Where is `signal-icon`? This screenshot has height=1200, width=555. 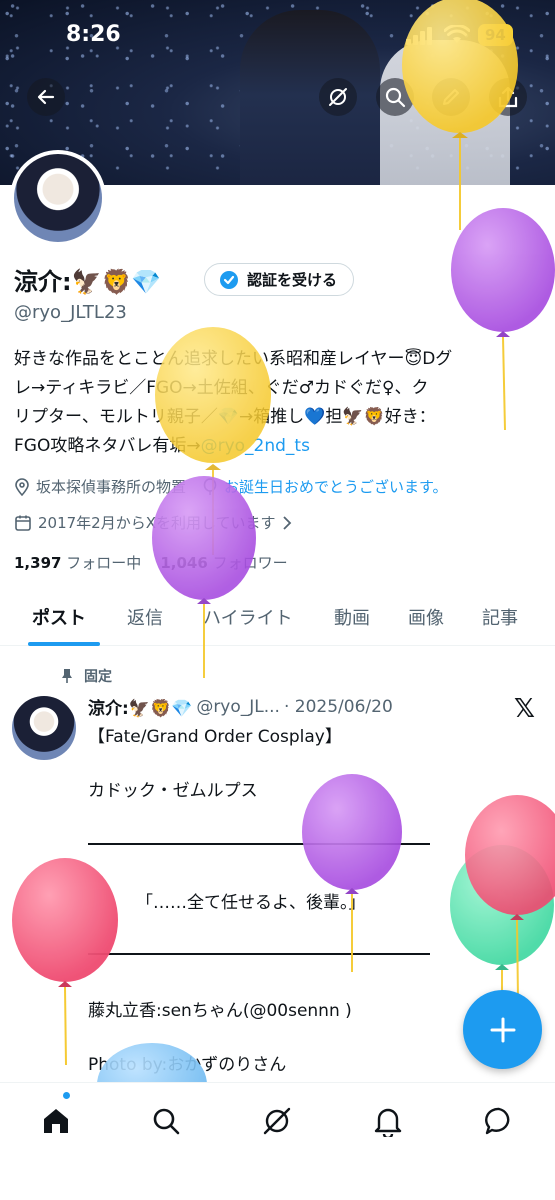
signal-icon is located at coordinates (420, 38).